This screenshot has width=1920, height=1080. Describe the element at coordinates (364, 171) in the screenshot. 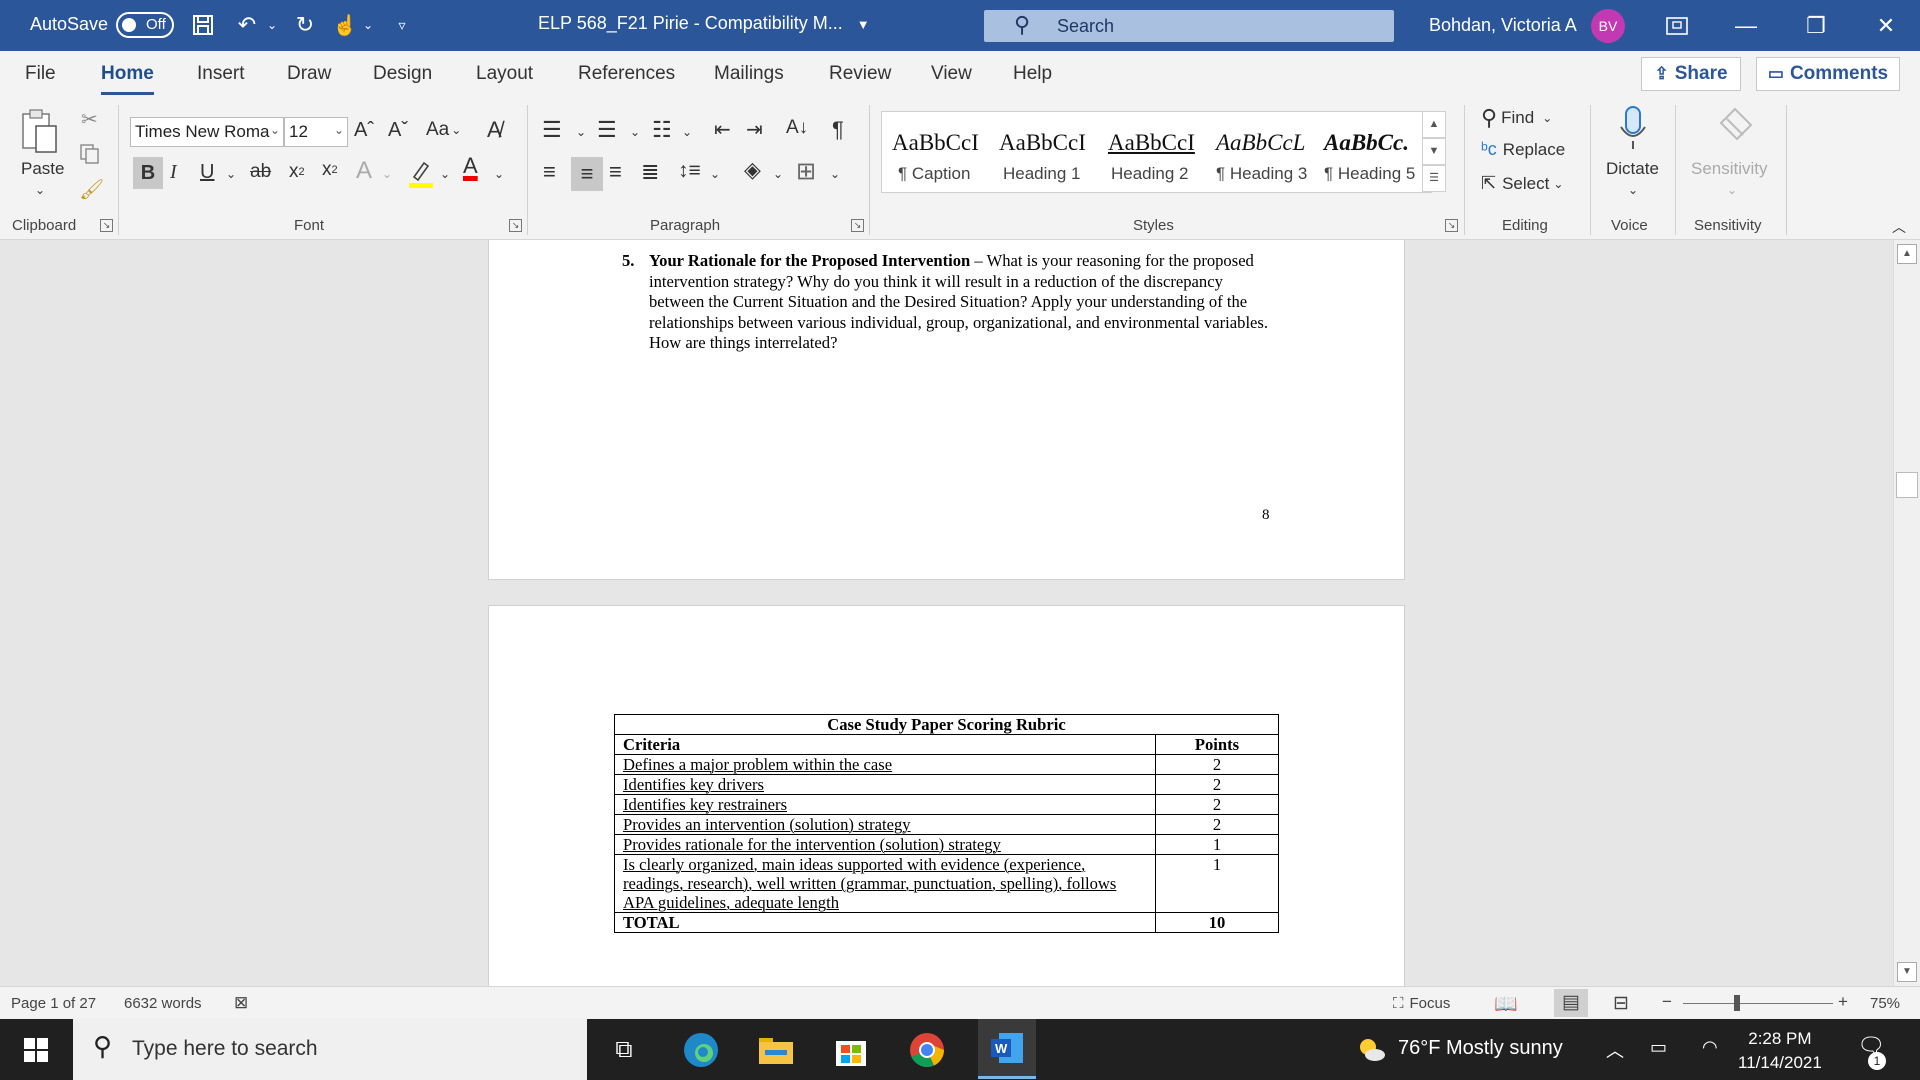

I see `text-effects-icon: A` at that location.